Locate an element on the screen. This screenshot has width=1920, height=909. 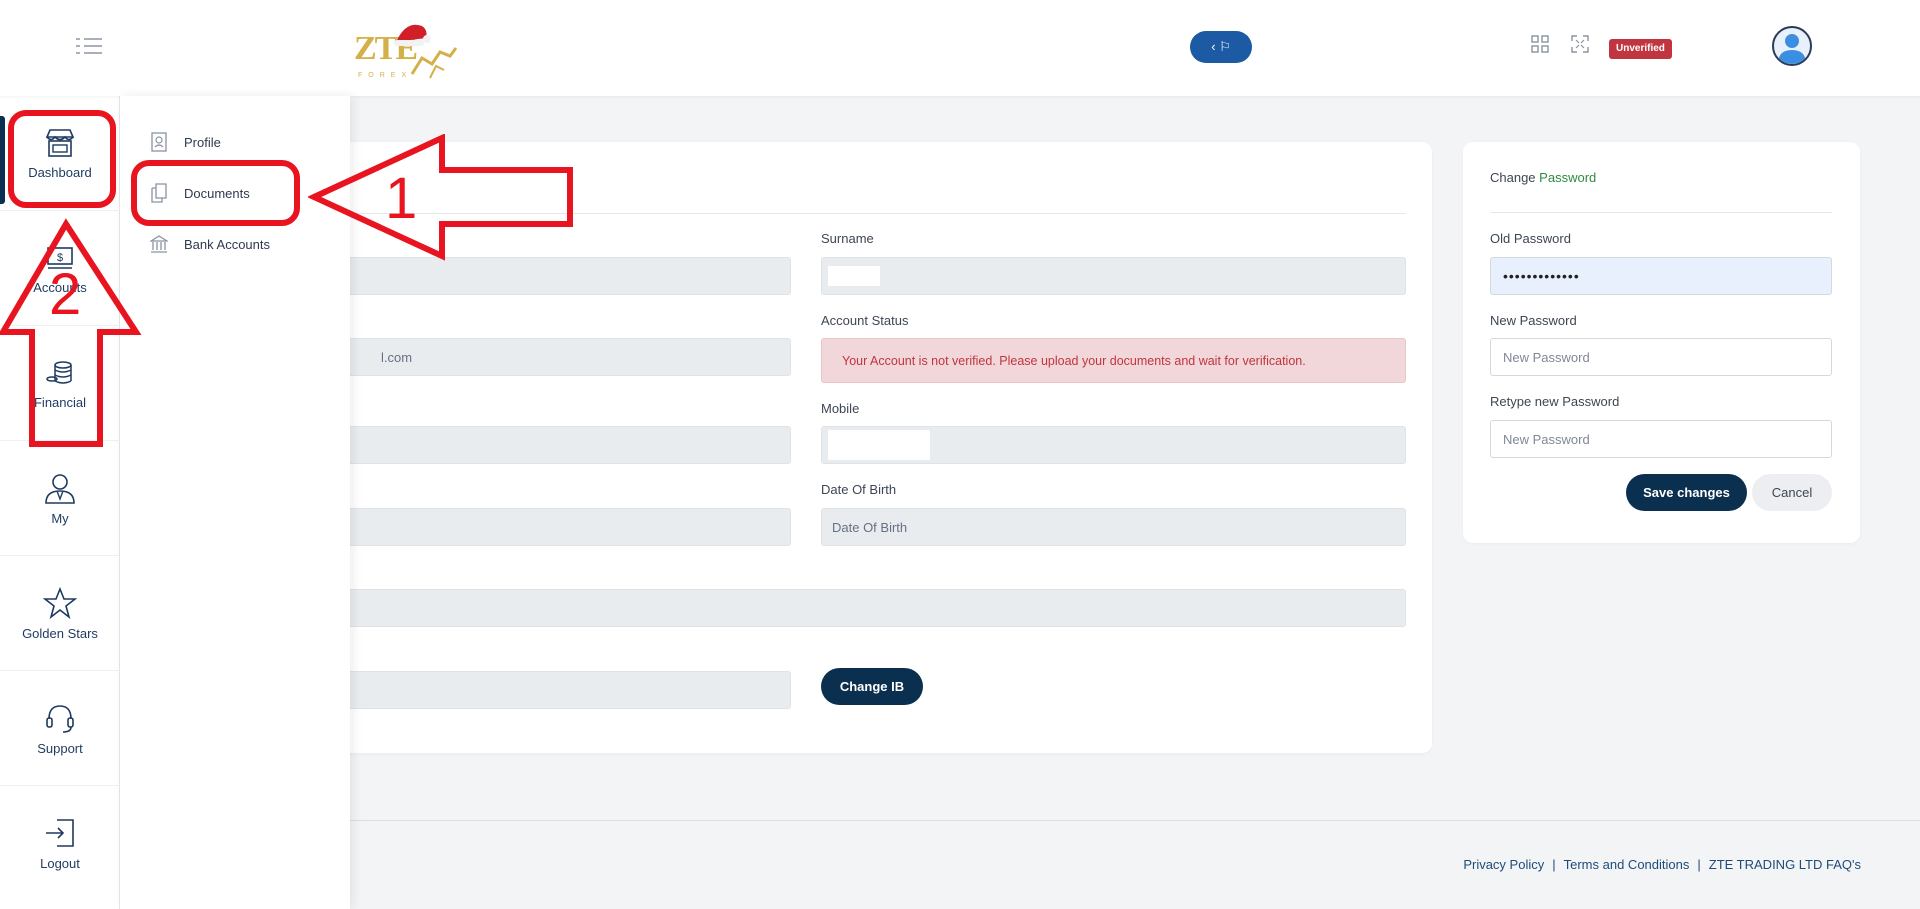
new-password-input: New Password is located at coordinates (1661, 357).